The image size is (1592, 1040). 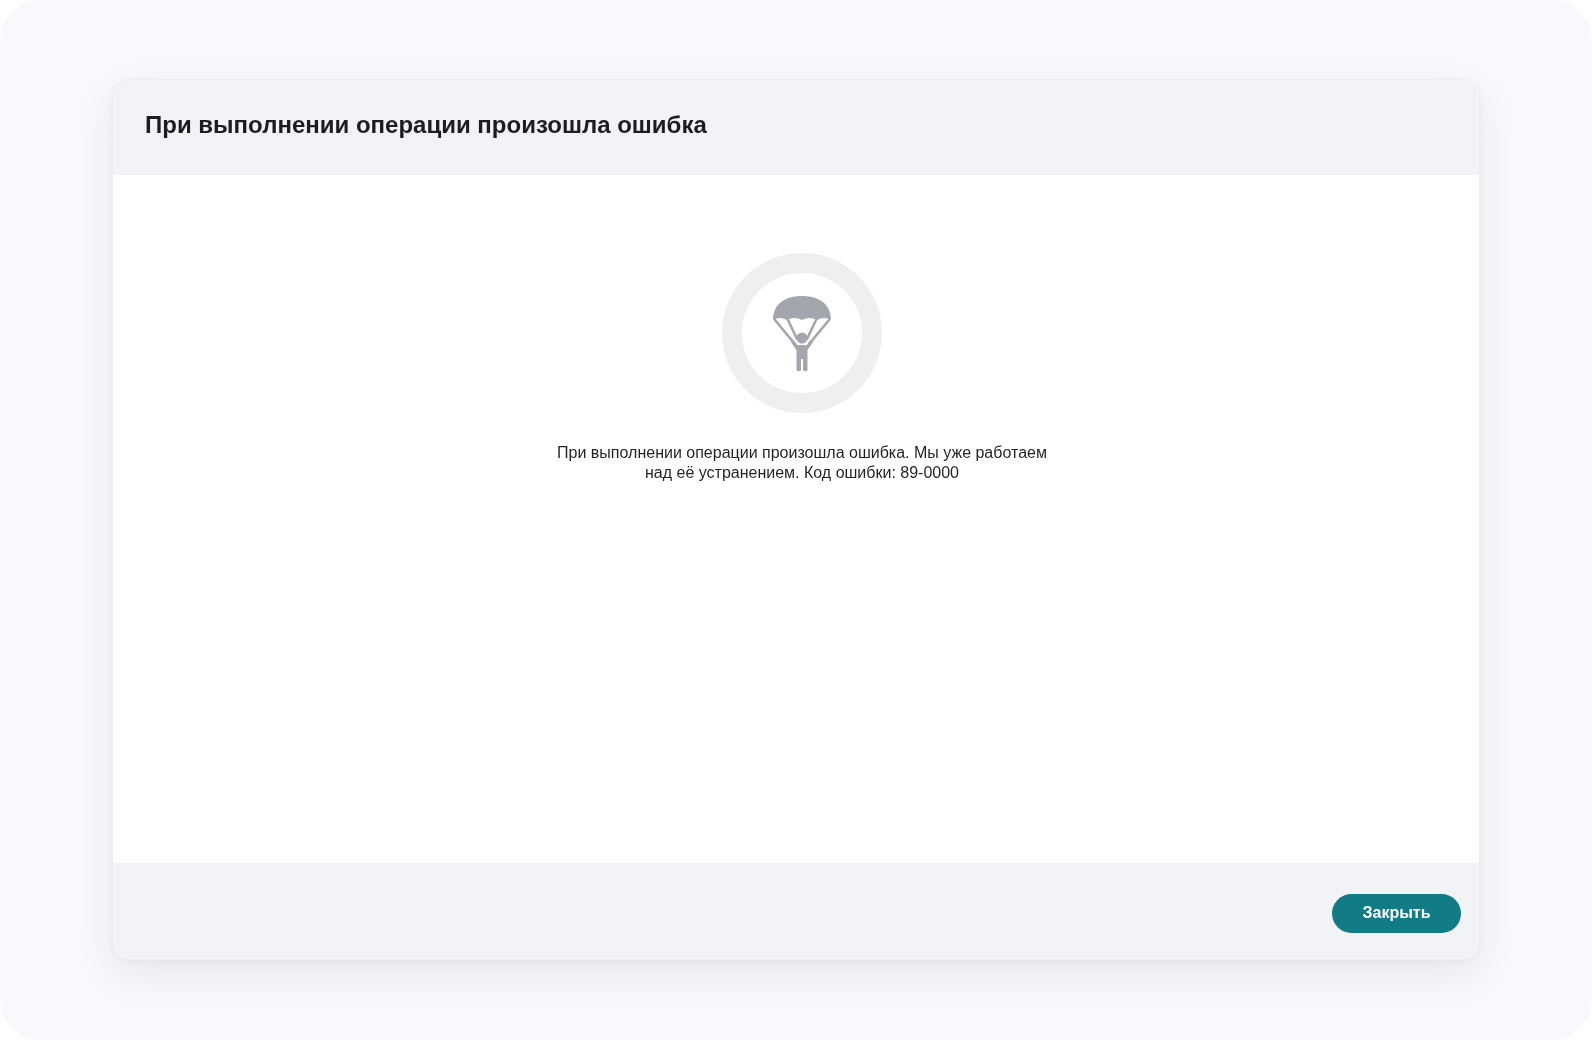 I want to click on dialog-title: При выполнении операции произошла ошибка, so click(x=426, y=125).